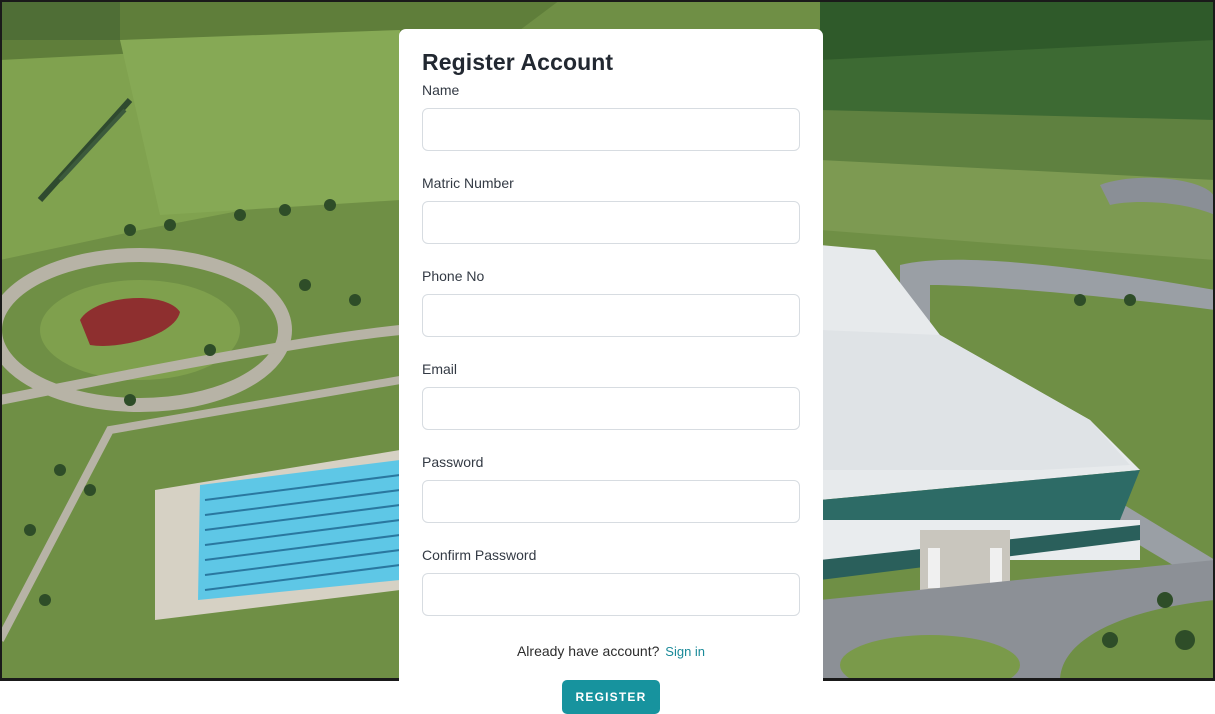 The height and width of the screenshot is (714, 1215). I want to click on confirm-password-input, so click(611, 594).